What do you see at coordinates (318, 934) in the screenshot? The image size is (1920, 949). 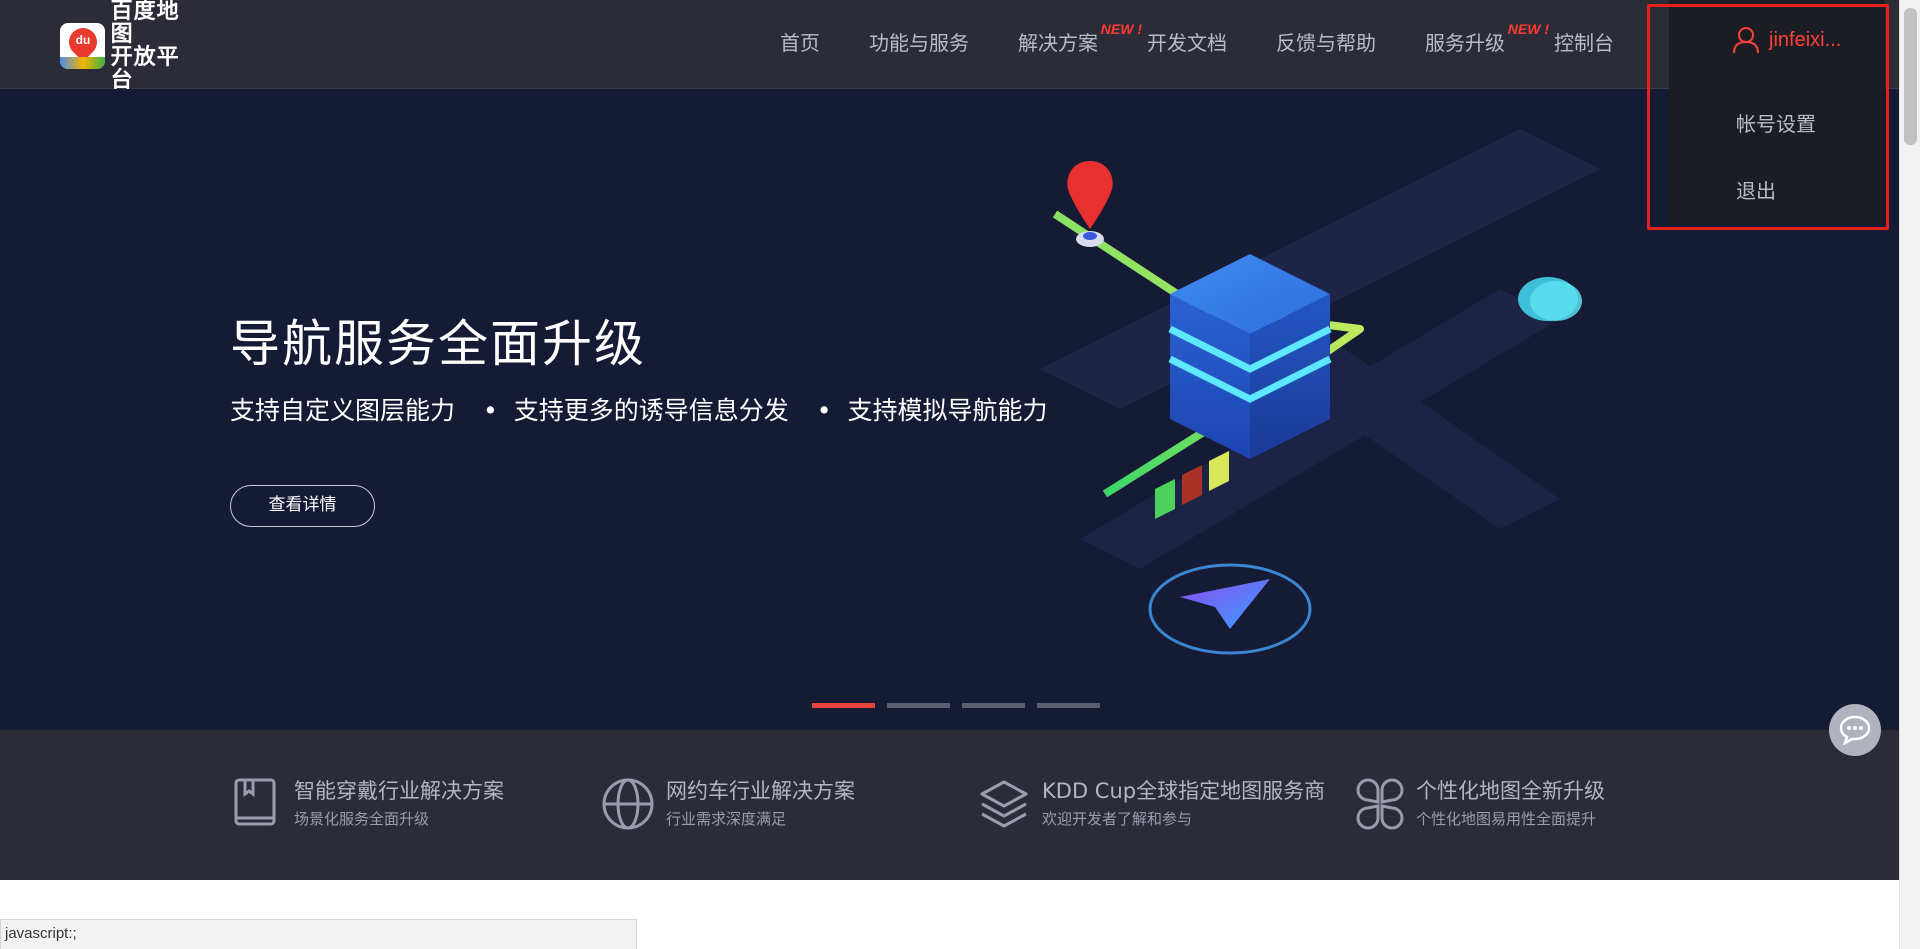 I see `browser-status-bar: javascript:;` at bounding box center [318, 934].